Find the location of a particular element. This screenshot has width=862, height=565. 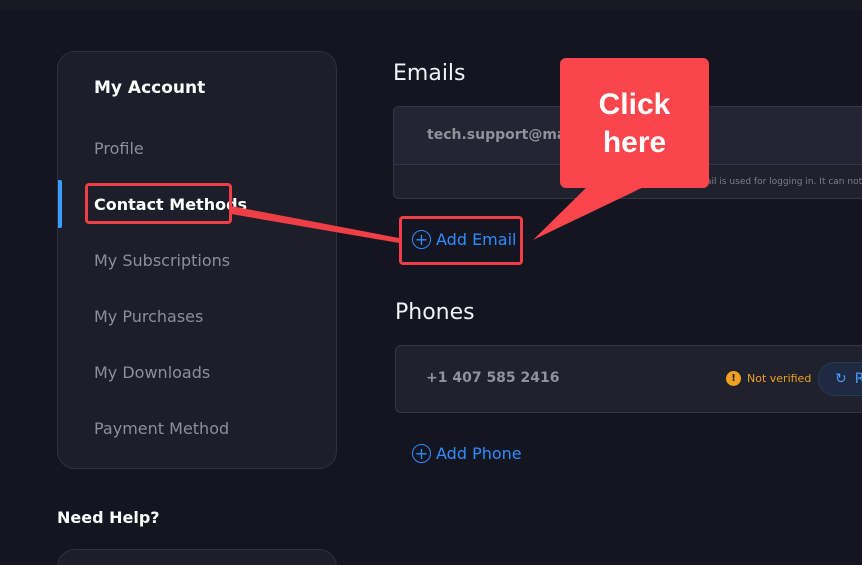

sidebar-heading: My Account is located at coordinates (150, 88).